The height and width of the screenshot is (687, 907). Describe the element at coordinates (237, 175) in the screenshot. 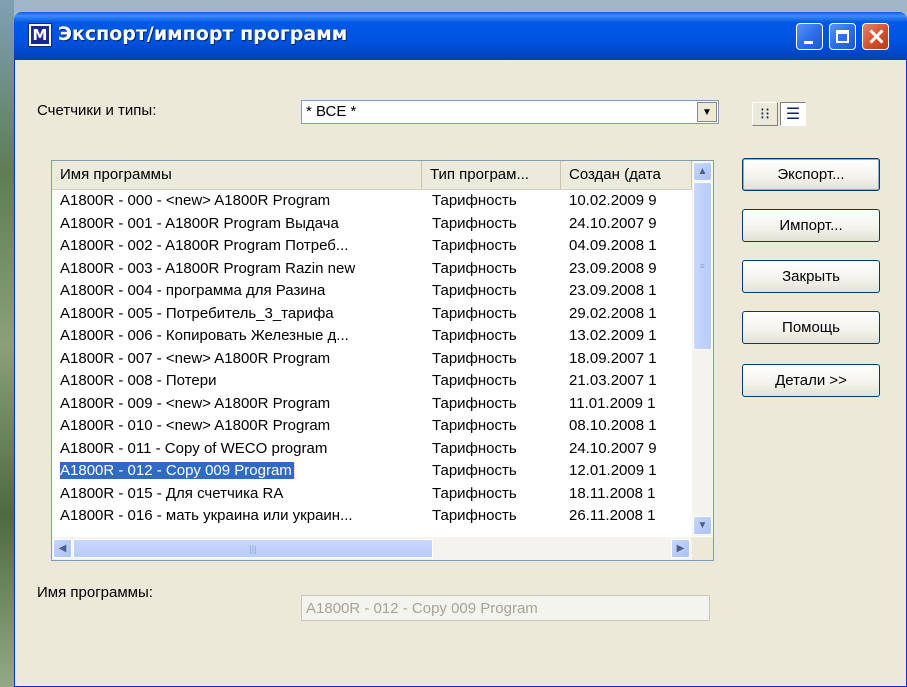

I see `column-header-name: Имя программы` at that location.